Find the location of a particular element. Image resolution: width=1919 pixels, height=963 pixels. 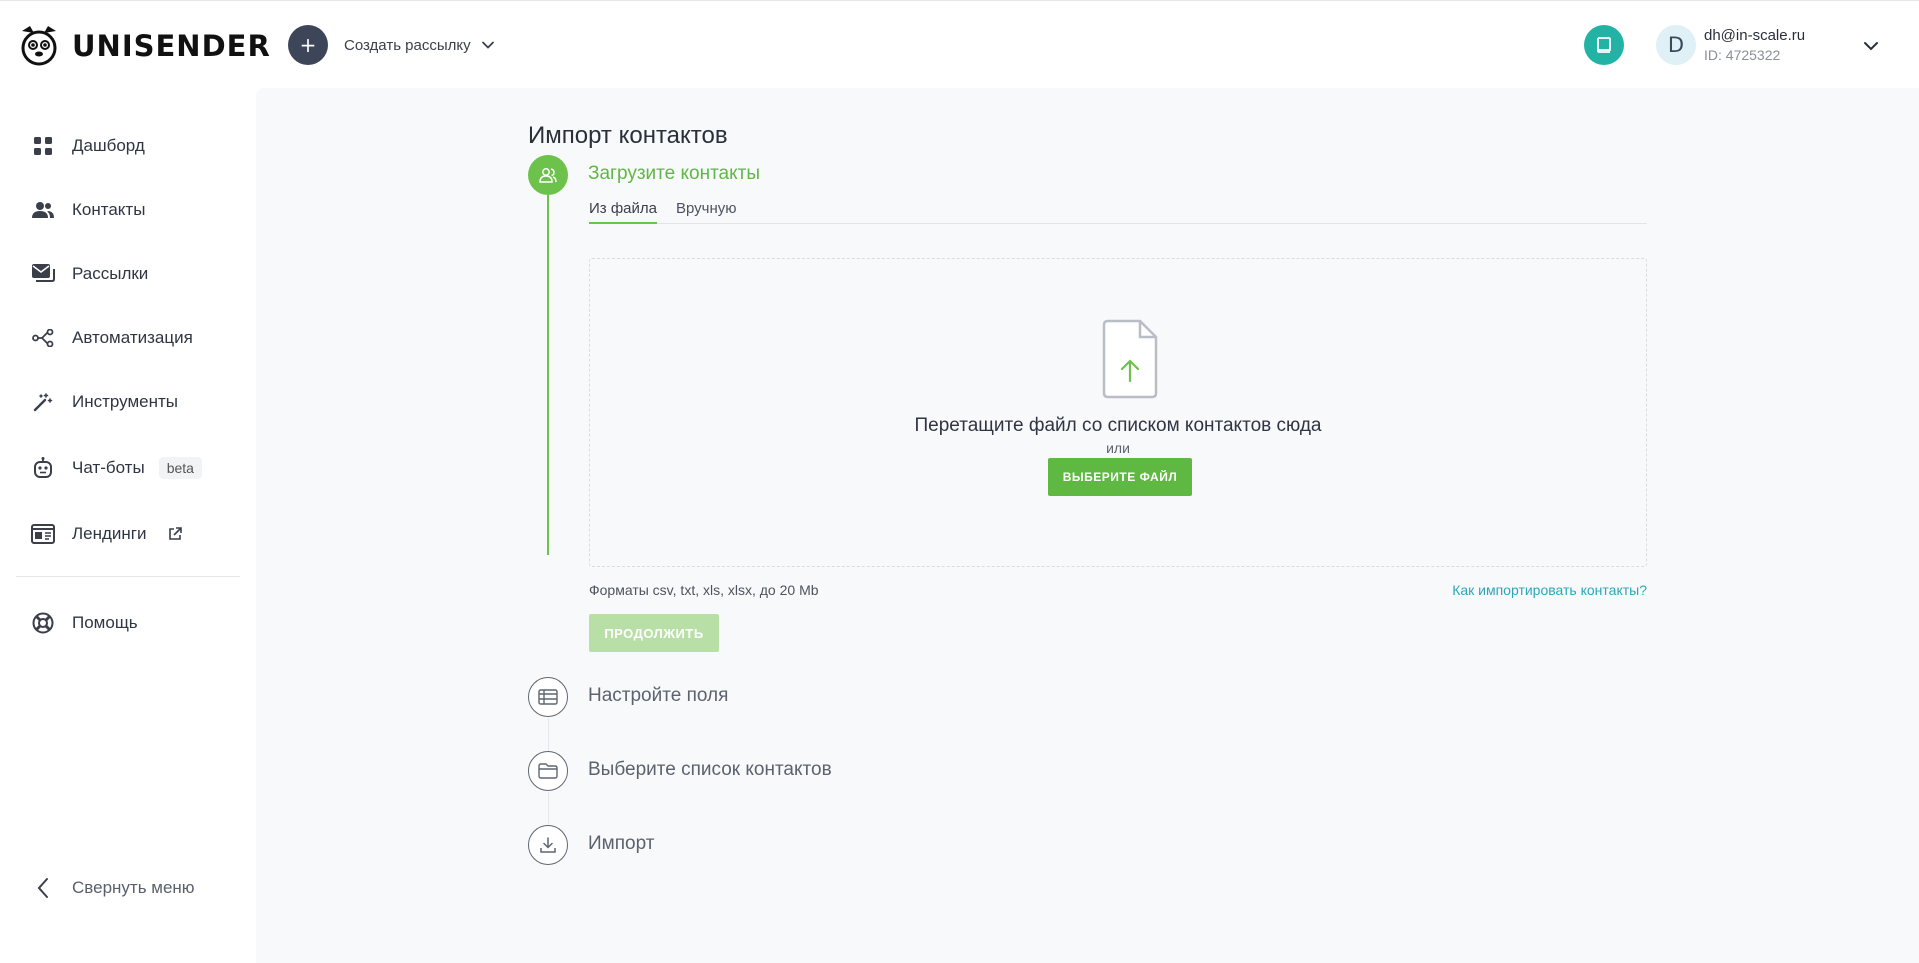

sidebar-item-landings: Лендинги is located at coordinates (106, 534).